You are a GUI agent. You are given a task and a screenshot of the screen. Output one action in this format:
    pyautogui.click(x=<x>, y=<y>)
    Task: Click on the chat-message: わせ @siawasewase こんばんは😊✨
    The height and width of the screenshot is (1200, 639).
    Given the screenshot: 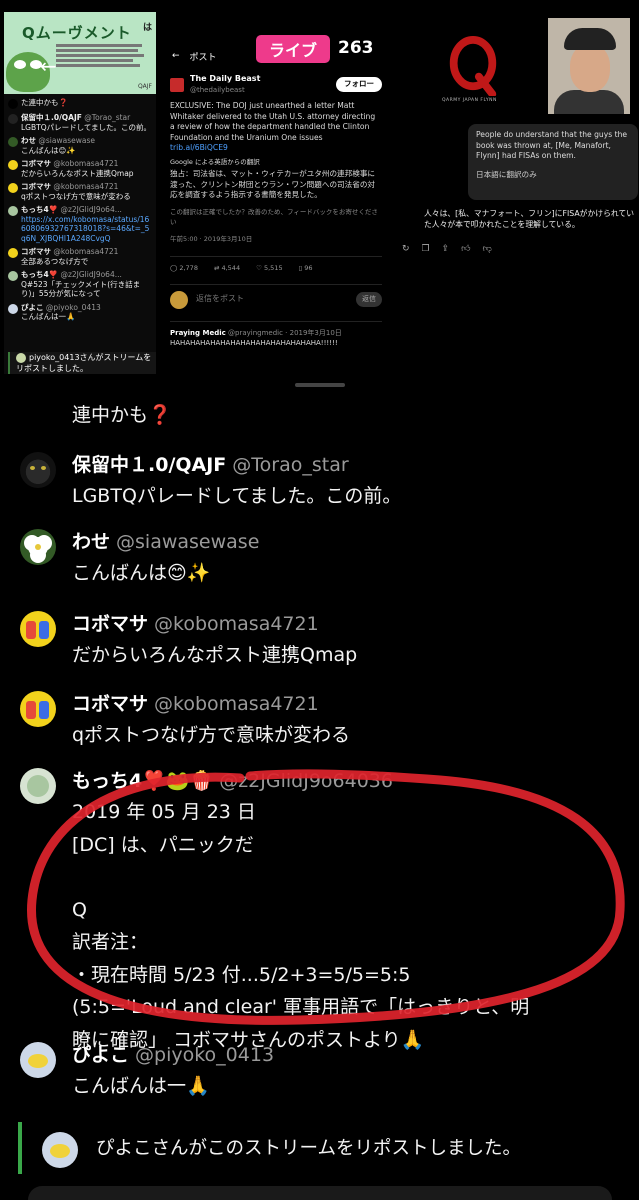 What is the action you would take?
    pyautogui.click(x=325, y=562)
    